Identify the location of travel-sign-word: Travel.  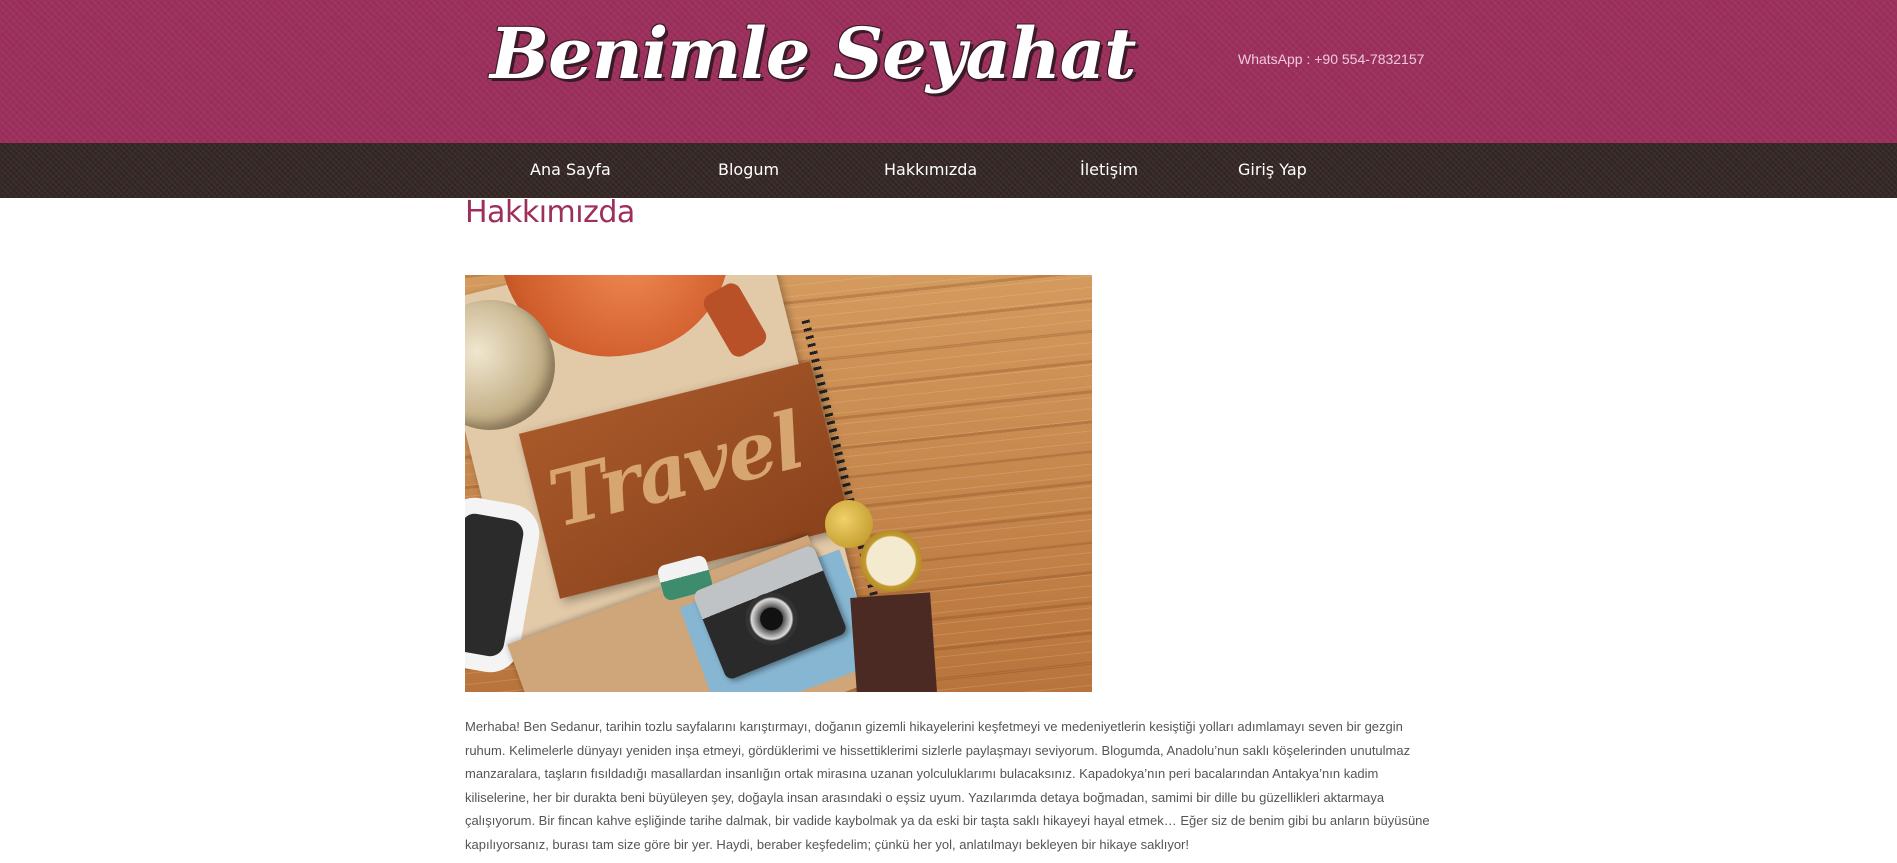
(676, 470).